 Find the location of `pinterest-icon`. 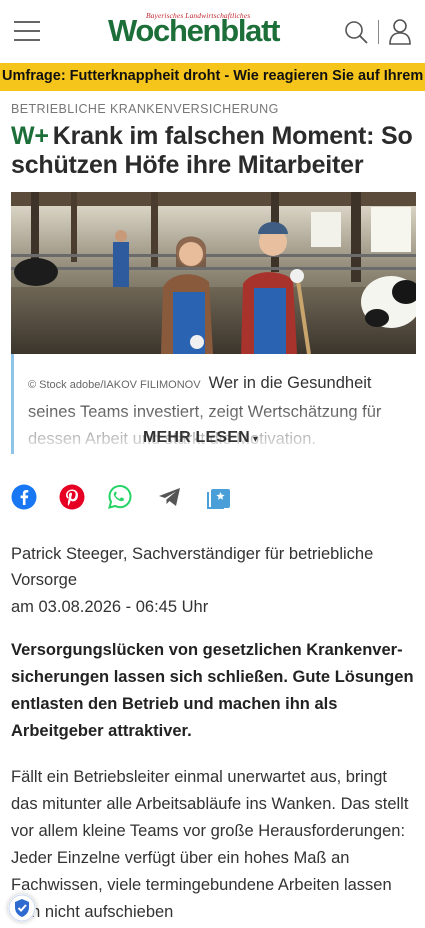

pinterest-icon is located at coordinates (72, 497).